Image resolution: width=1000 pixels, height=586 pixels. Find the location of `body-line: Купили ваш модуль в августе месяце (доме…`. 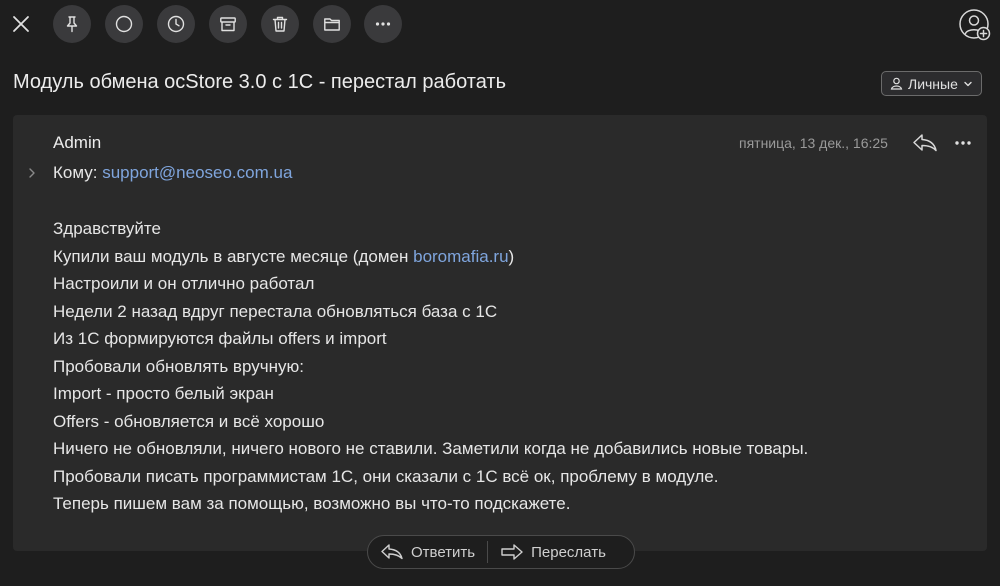

body-line: Купили ваш модуль в августе месяце (доме… is located at coordinates (430, 257).